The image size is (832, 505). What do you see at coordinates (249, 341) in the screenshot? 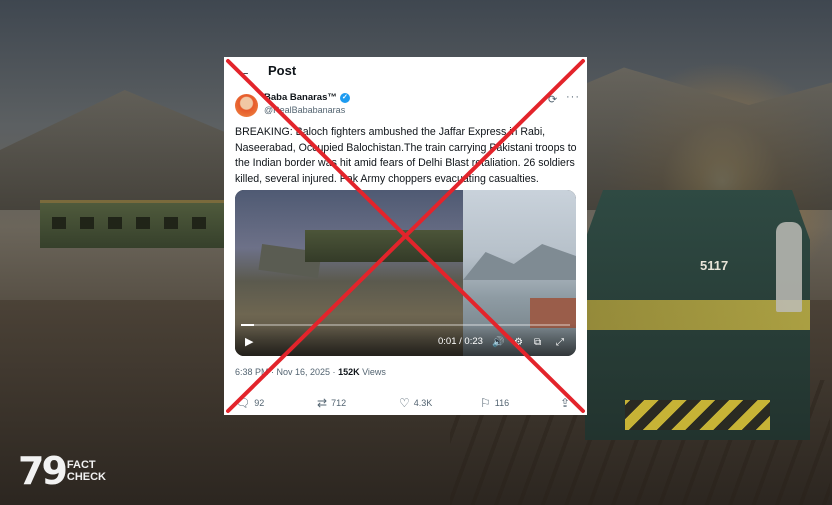
I see `play-icon: ▶` at bounding box center [249, 341].